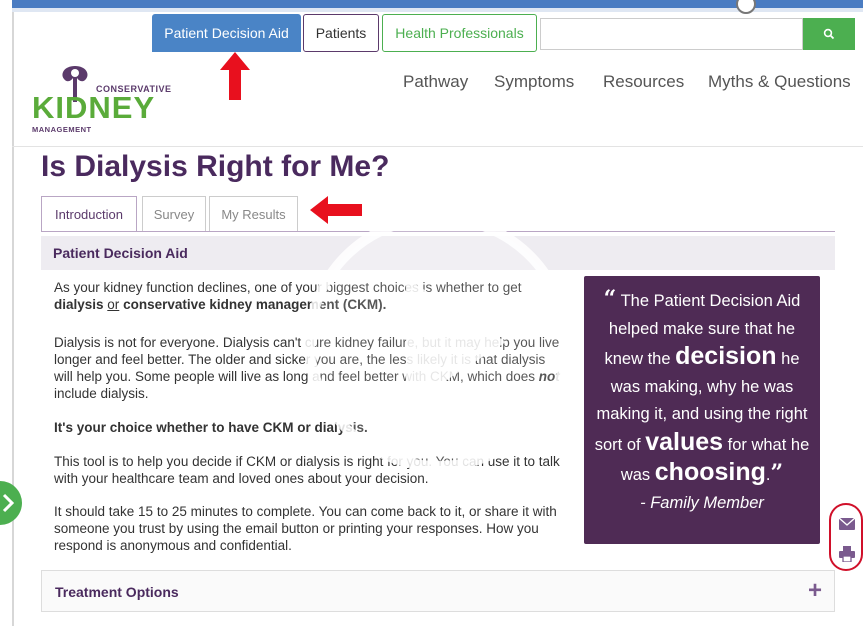 The height and width of the screenshot is (626, 863). Describe the element at coordinates (846, 537) in the screenshot. I see `annotation-oval` at that location.